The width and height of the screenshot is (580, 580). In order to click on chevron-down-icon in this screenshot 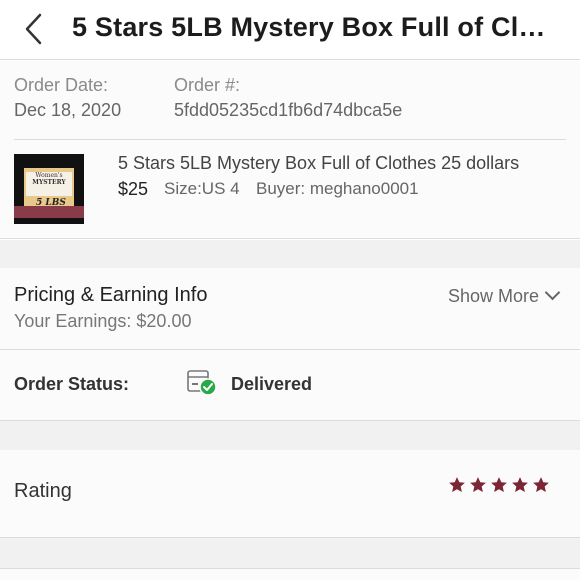, I will do `click(552, 292)`.